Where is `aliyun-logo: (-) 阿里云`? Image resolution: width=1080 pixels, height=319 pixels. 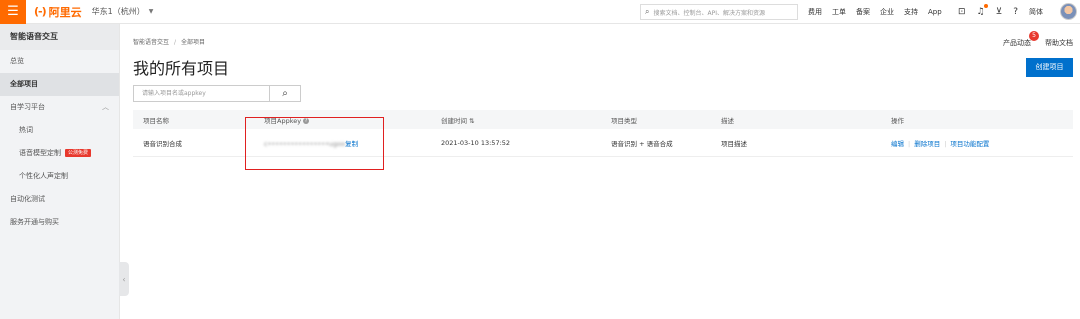
aliyun-logo: (-) 阿里云 is located at coordinates (58, 12).